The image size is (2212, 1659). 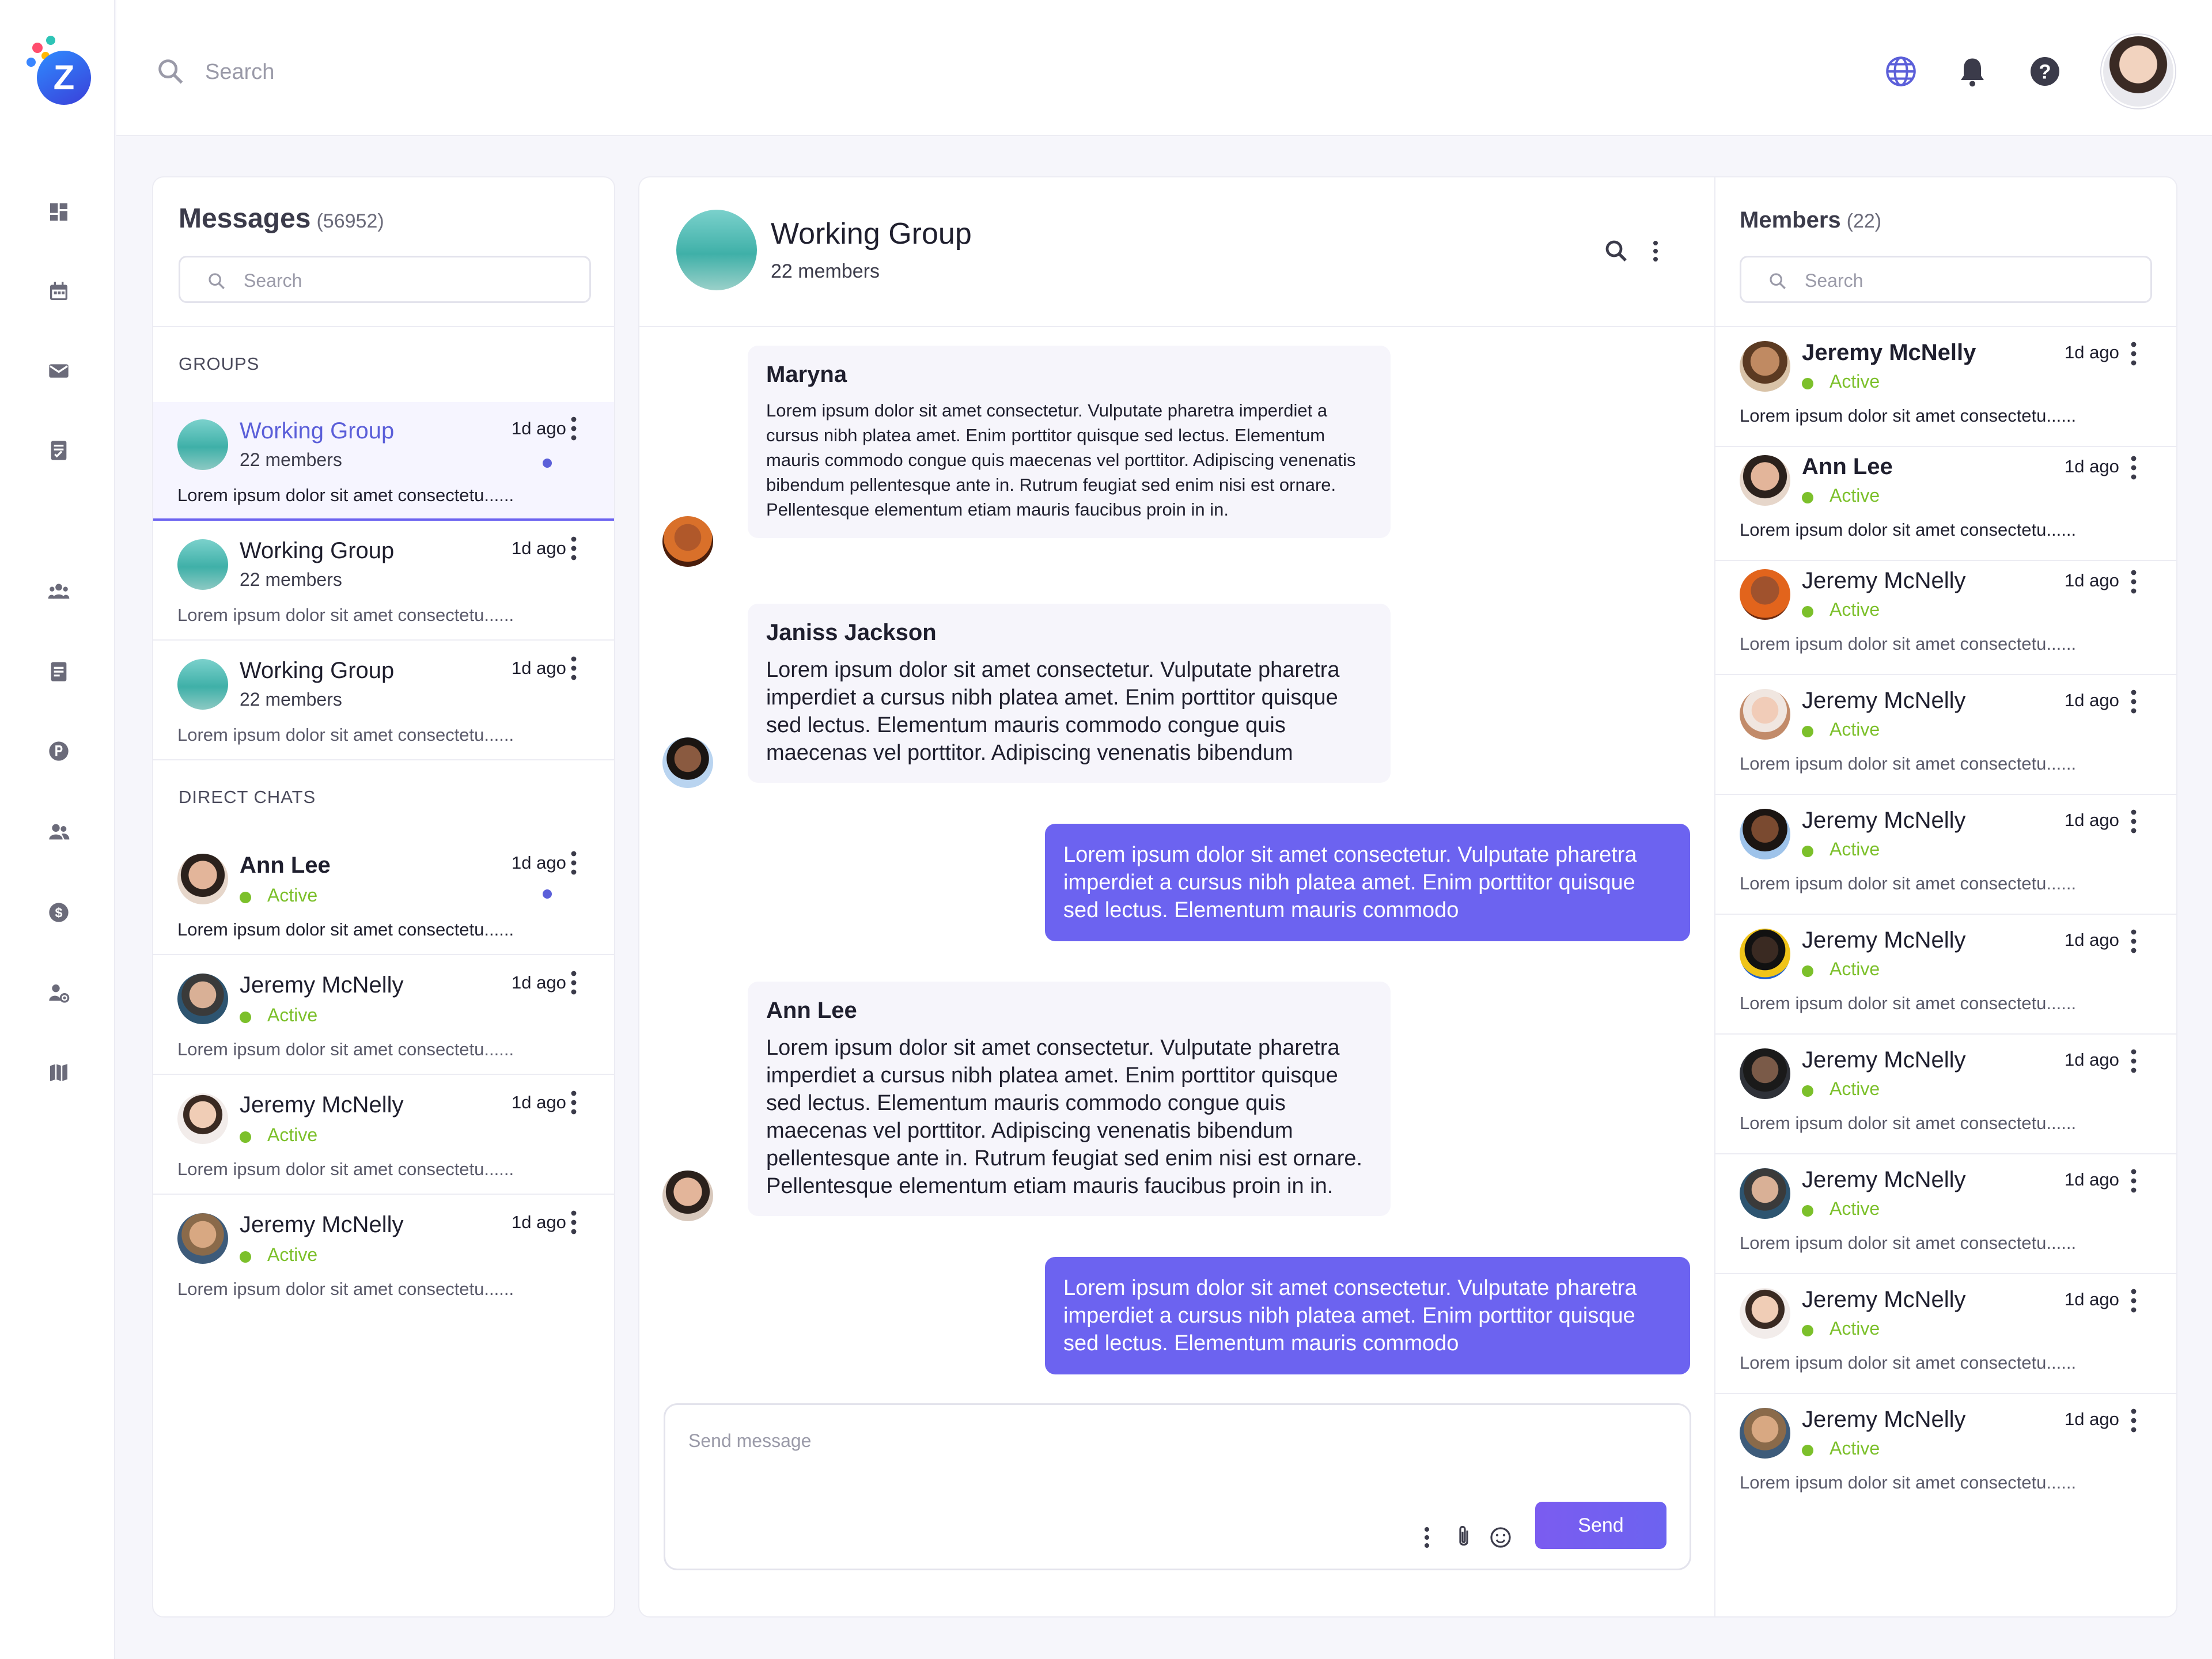 What do you see at coordinates (58, 291) in the screenshot?
I see `calendar-icon` at bounding box center [58, 291].